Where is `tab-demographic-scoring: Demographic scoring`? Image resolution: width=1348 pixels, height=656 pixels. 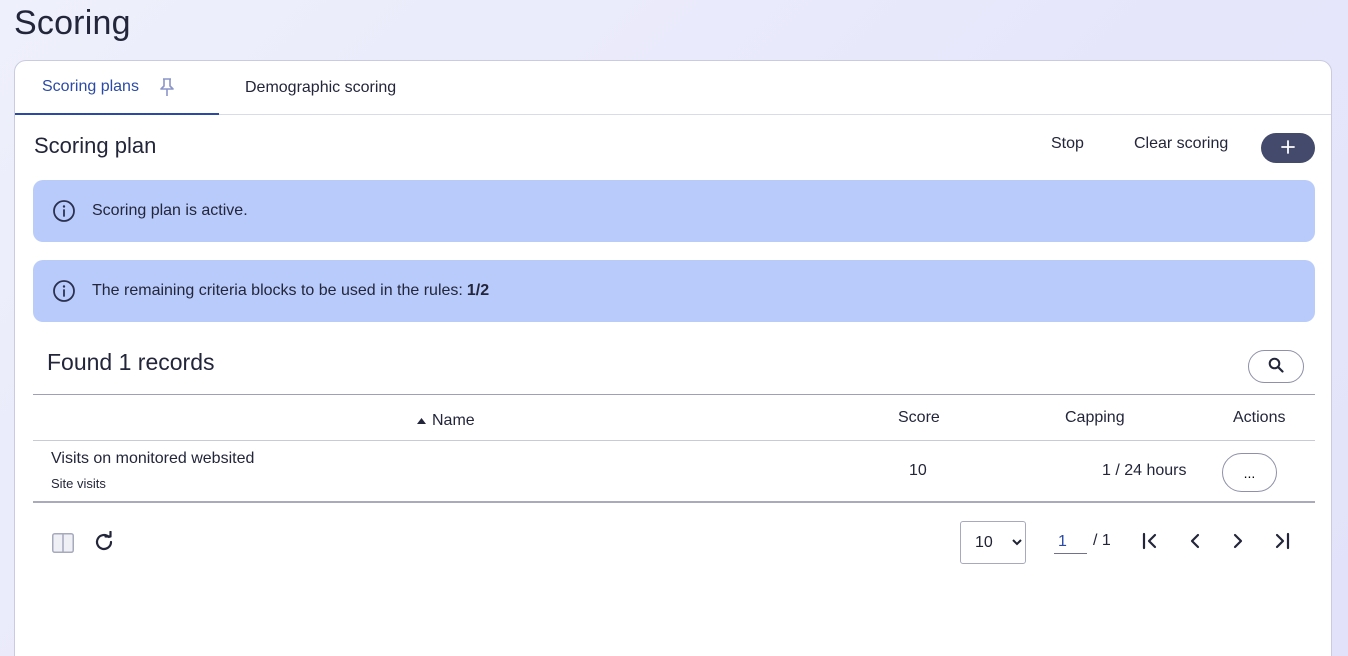
tab-demographic-scoring: Demographic scoring is located at coordinates (320, 88).